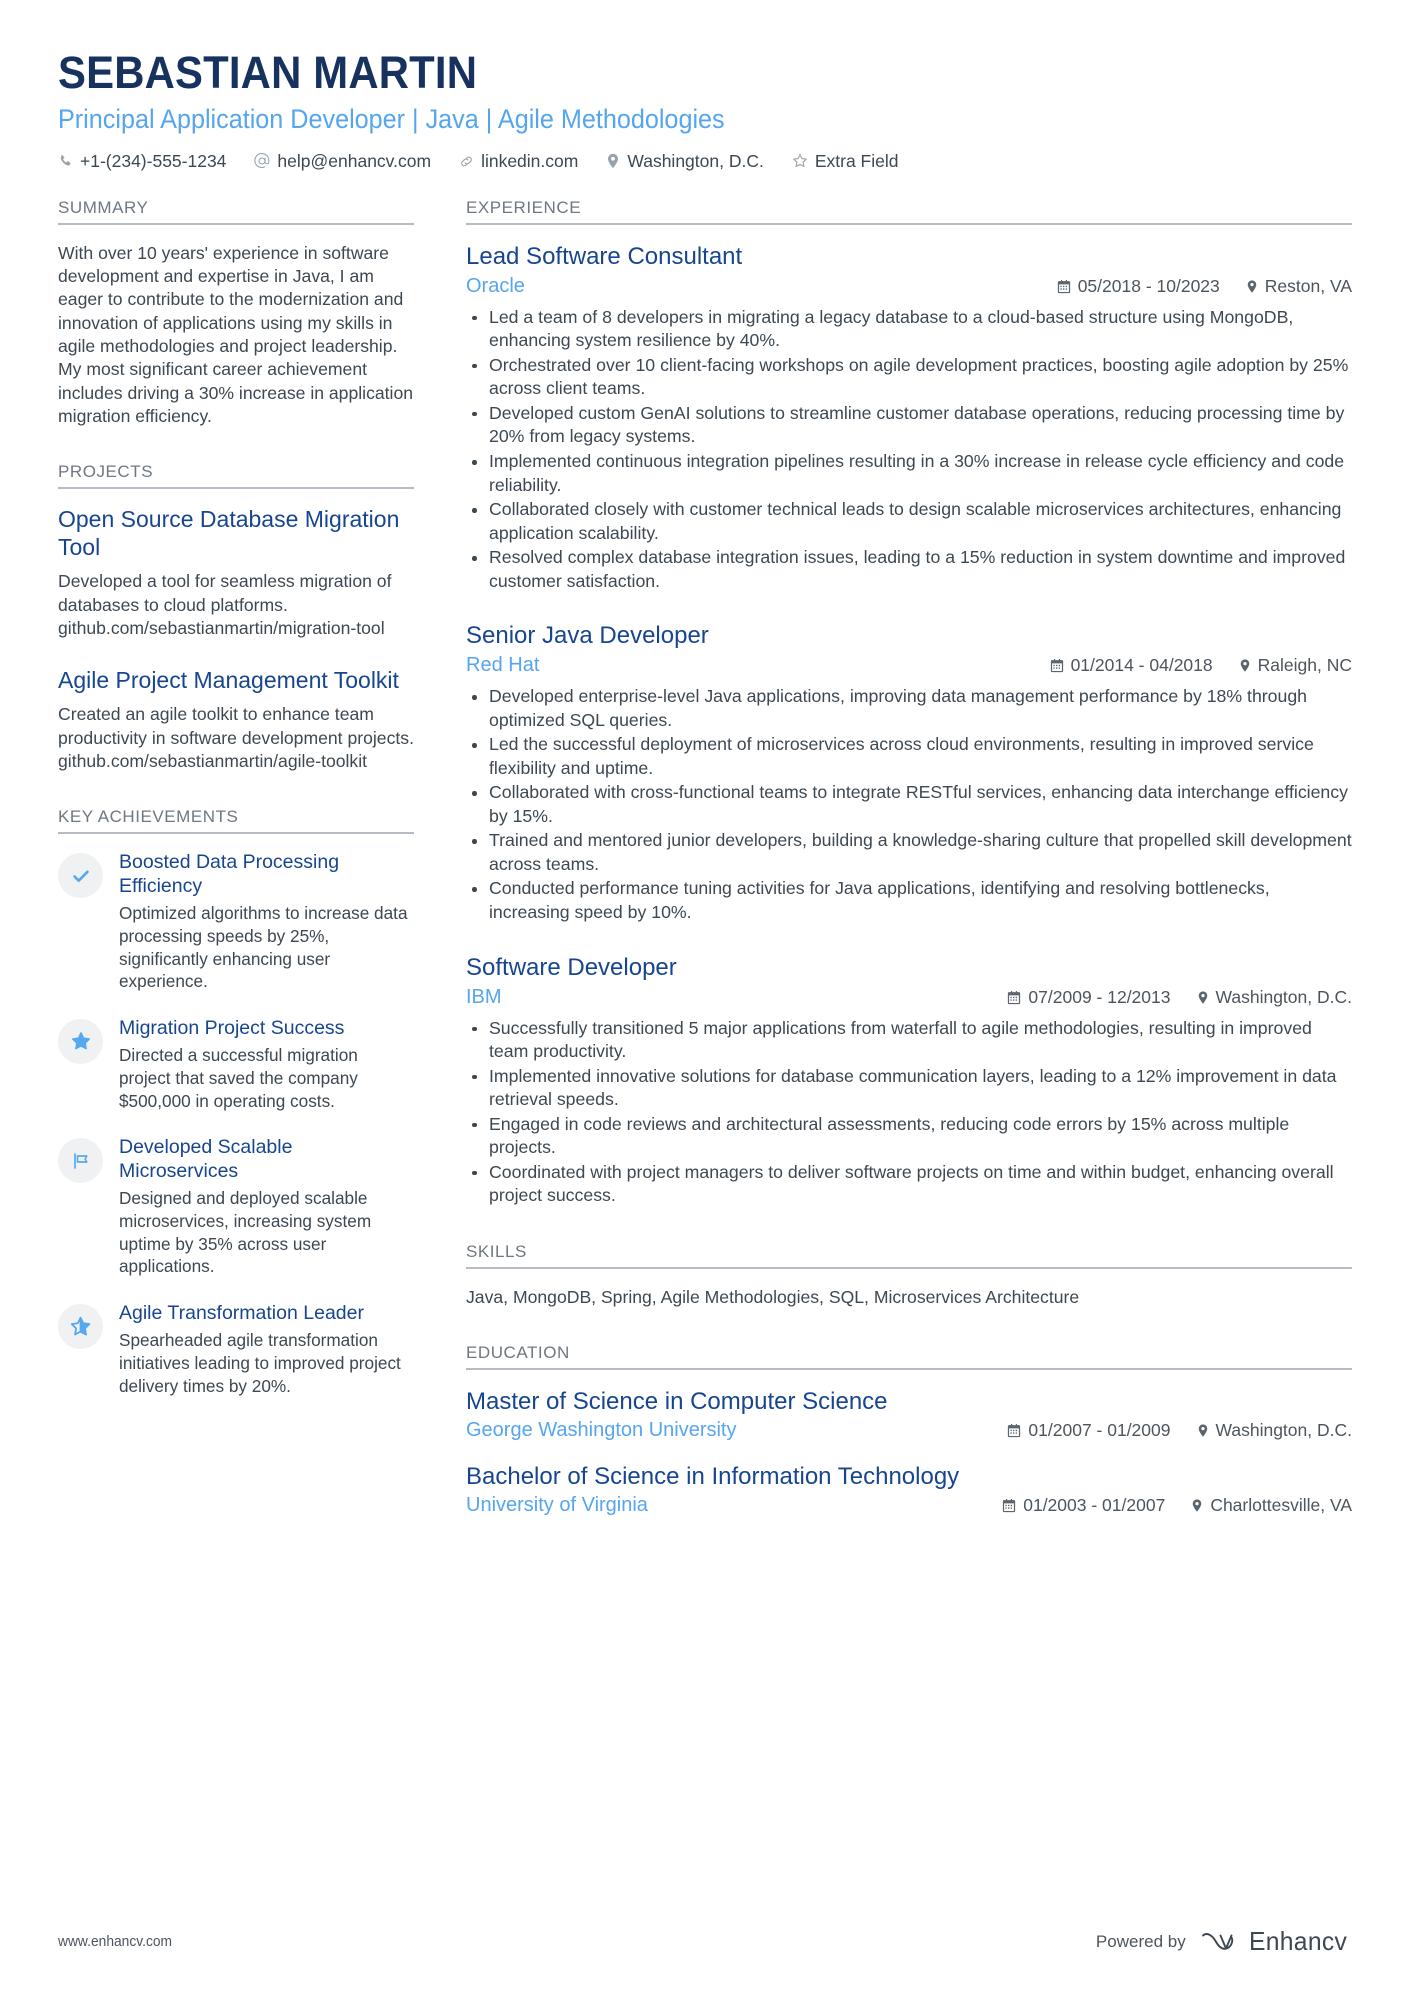 The image size is (1410, 1995). Describe the element at coordinates (530, 160) in the screenshot. I see `contact-link-text: linkedin.com` at that location.